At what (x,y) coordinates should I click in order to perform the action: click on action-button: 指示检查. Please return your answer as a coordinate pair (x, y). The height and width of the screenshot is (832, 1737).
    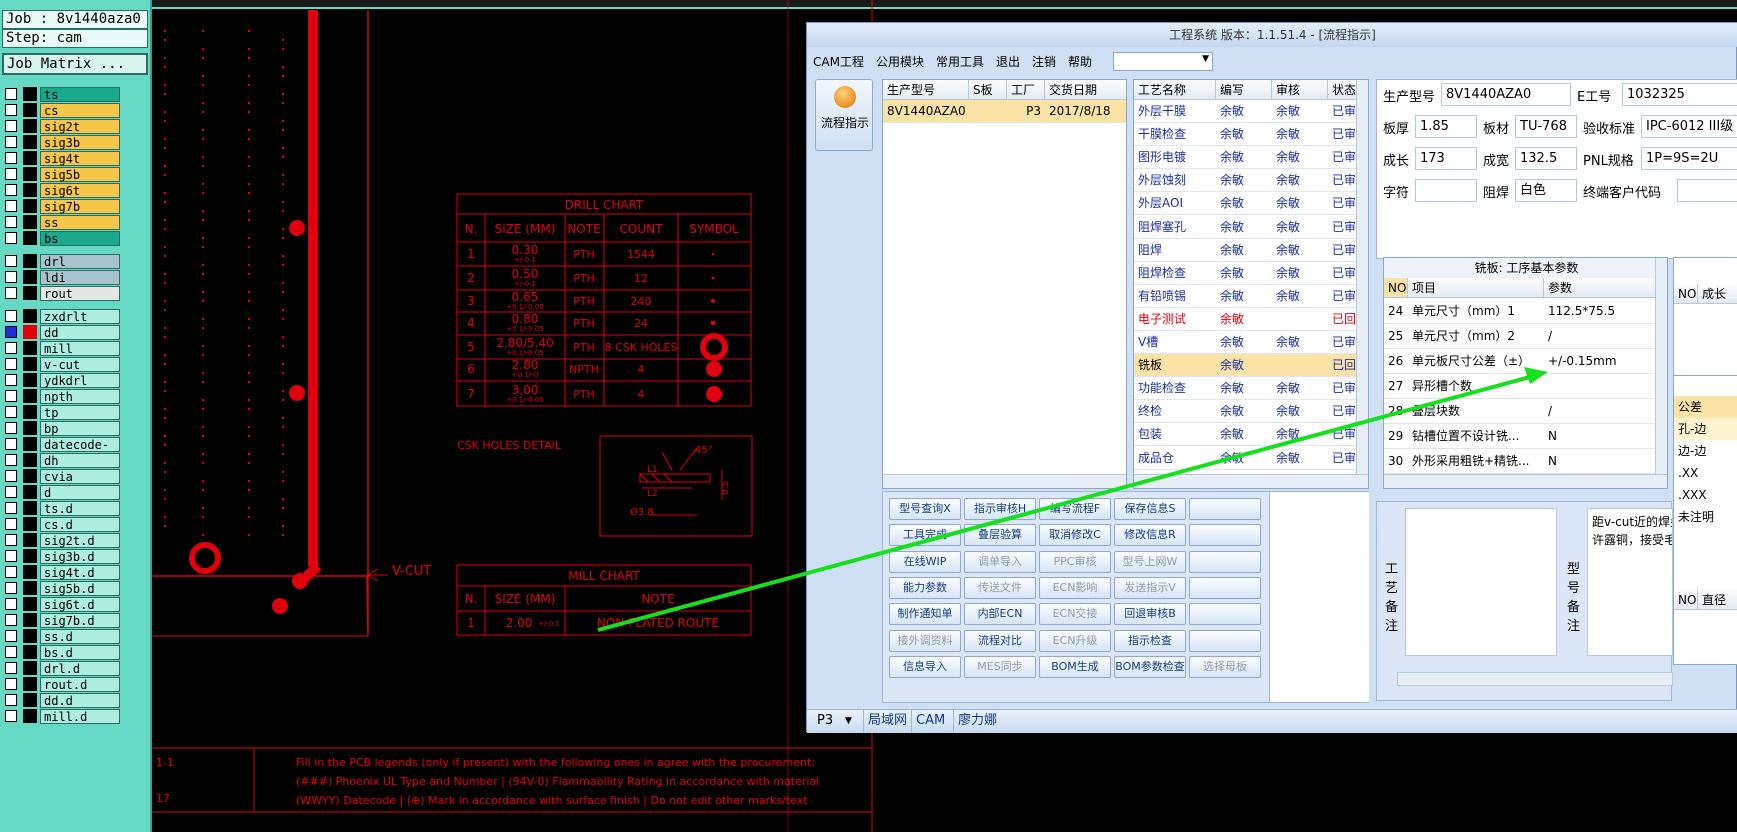
    Looking at the image, I should click on (1150, 640).